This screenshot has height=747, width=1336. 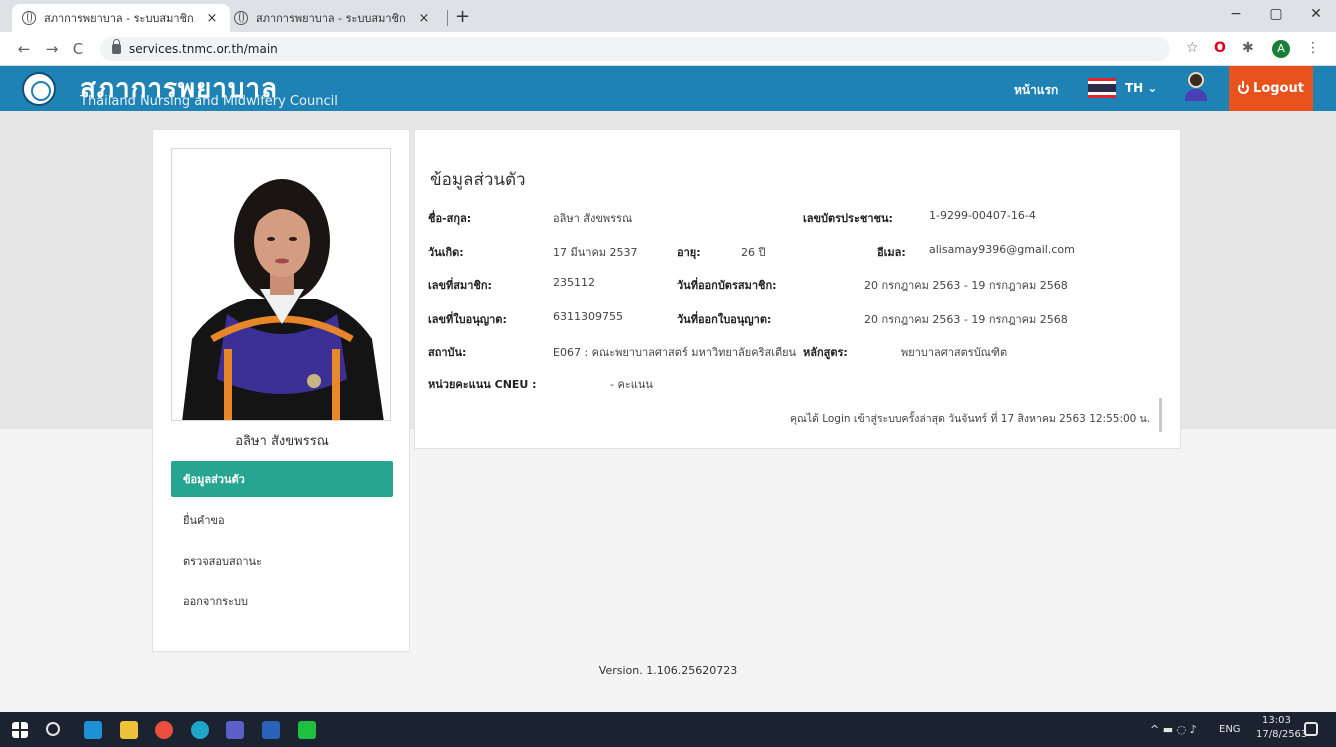 What do you see at coordinates (282, 520) in the screenshot?
I see `sidebar-item-submit-request: ยื่นคำขอ` at bounding box center [282, 520].